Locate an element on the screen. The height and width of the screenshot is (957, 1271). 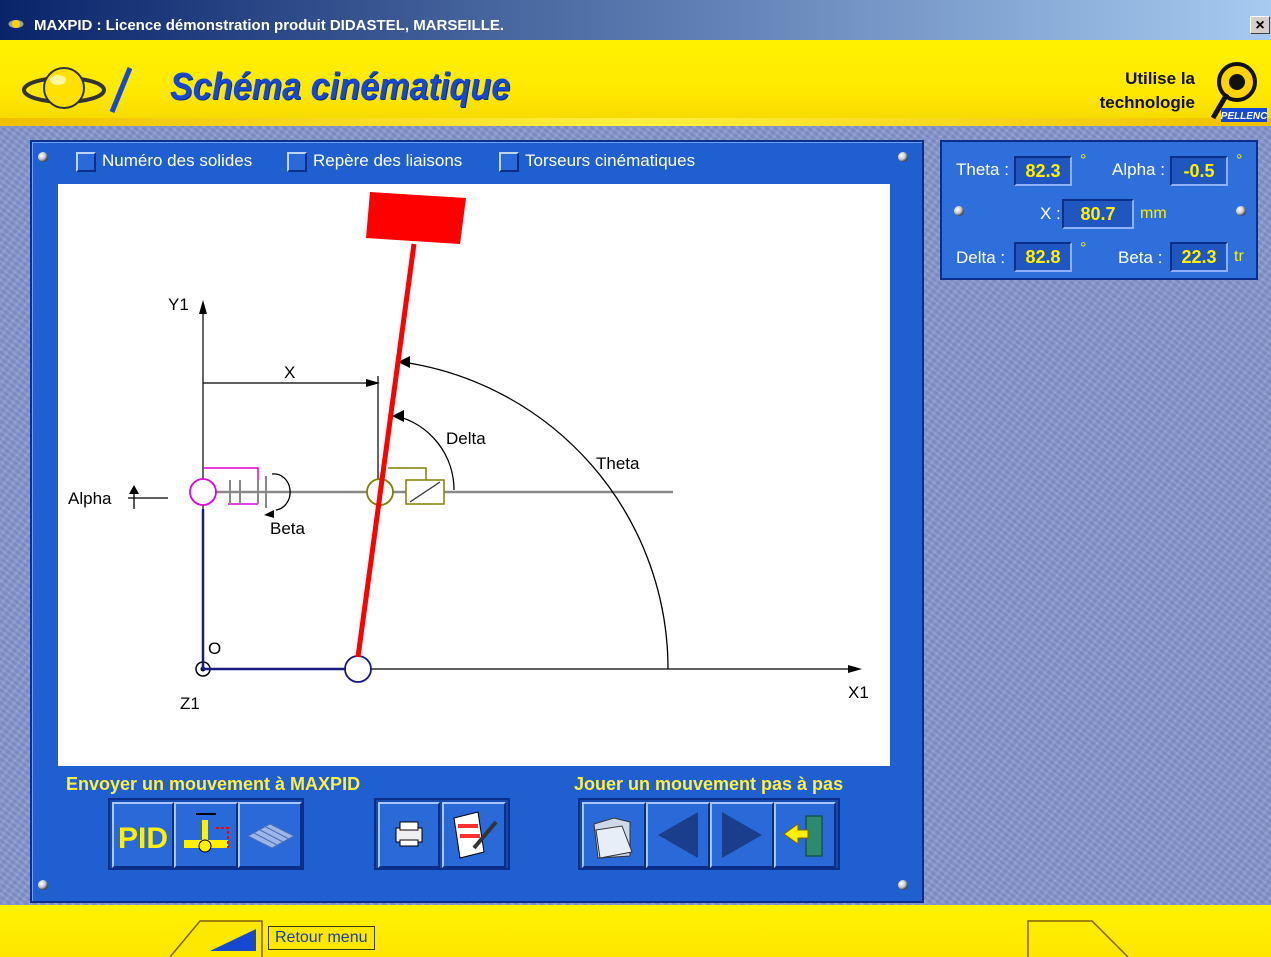
theta-arc is located at coordinates (535, 515).